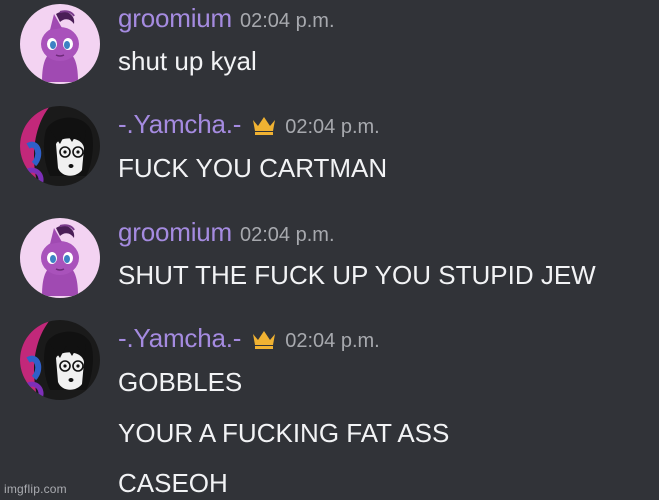 This screenshot has height=500, width=659. I want to click on message-text: GOBBLES, so click(180, 382).